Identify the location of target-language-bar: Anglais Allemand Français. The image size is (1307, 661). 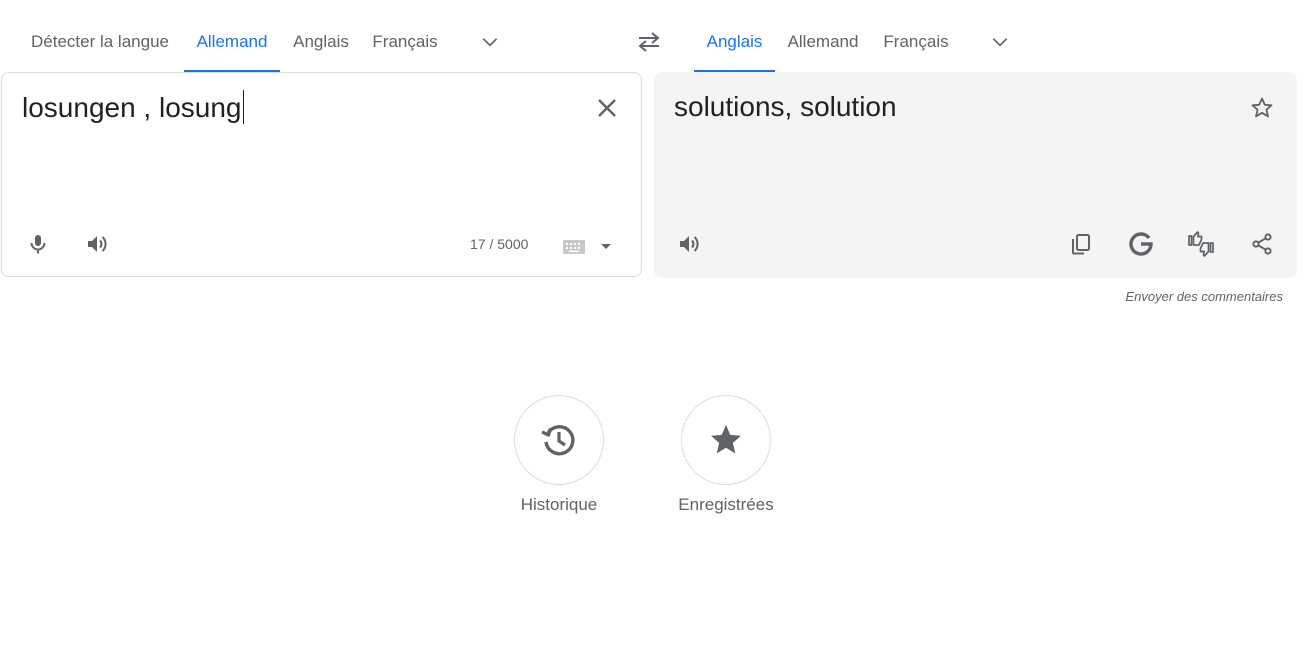
(995, 36).